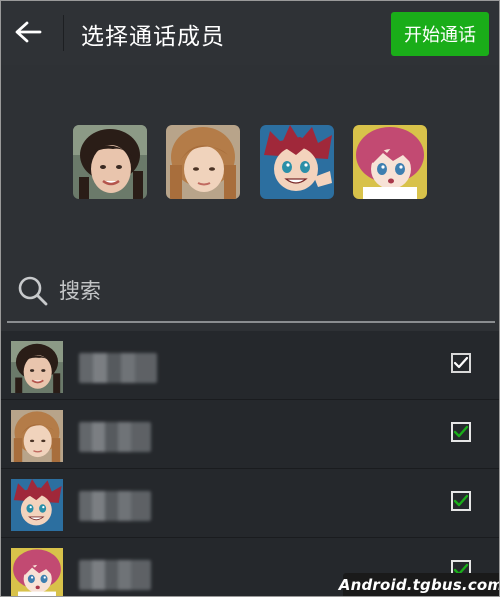 The image size is (500, 597). Describe the element at coordinates (33, 291) in the screenshot. I see `search-icon` at that location.